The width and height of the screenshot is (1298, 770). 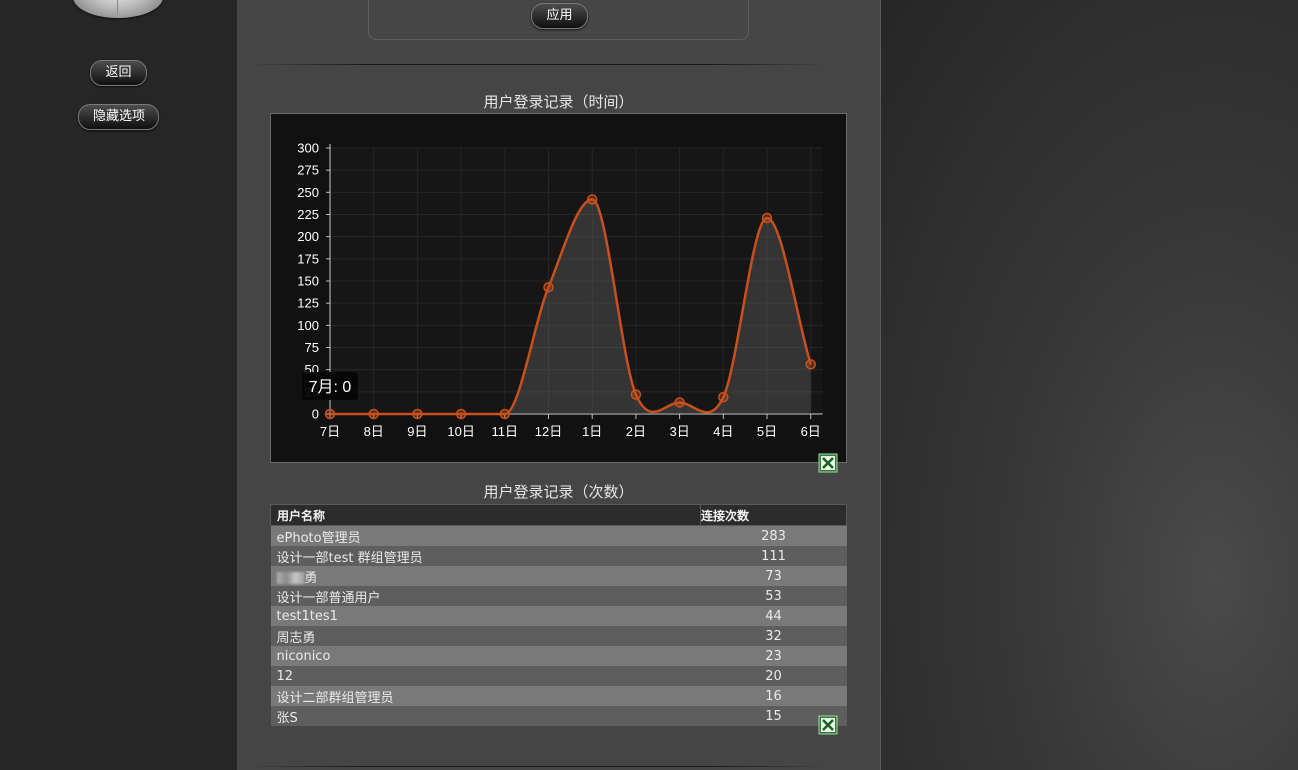 I want to click on table-row: 周志勇 32, so click(x=558, y=636).